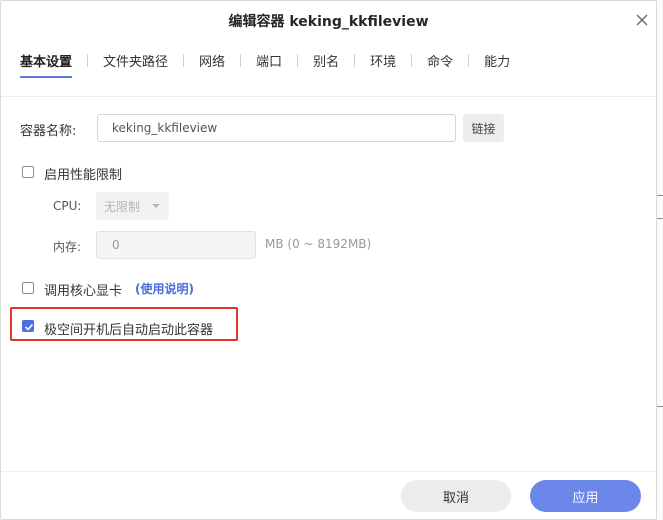 The width and height of the screenshot is (663, 520). I want to click on autostart-checkbox, so click(28, 326).